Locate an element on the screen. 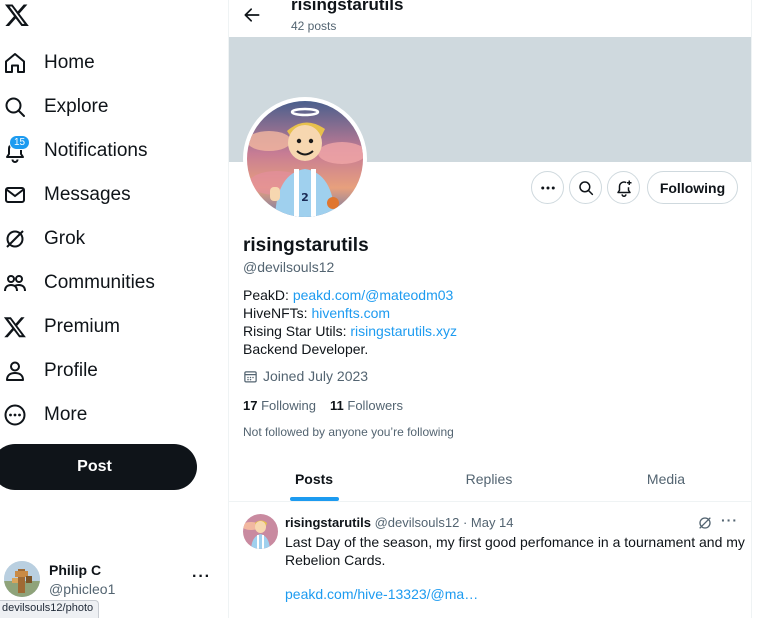  post-button: Post is located at coordinates (98, 467).